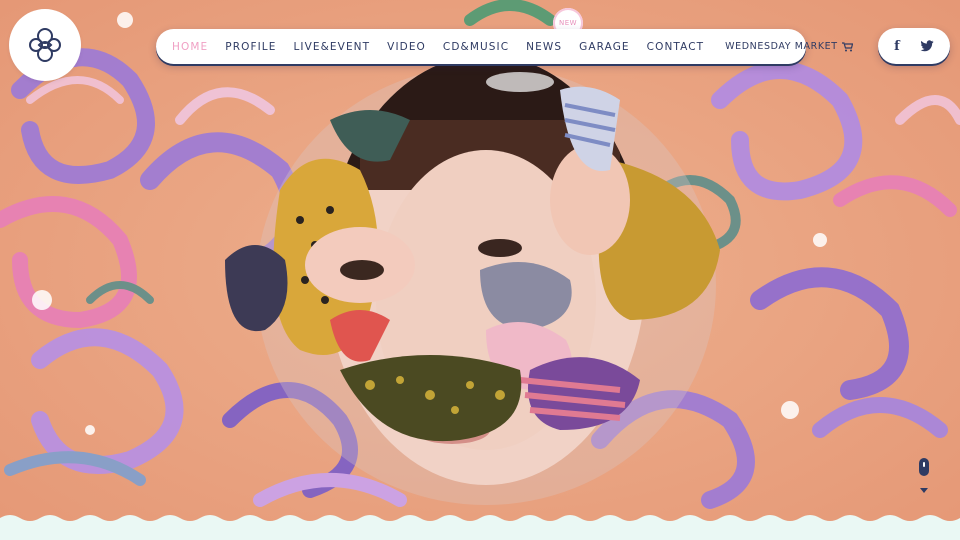 This screenshot has height=540, width=960. I want to click on twitter-bird-icon, so click(927, 46).